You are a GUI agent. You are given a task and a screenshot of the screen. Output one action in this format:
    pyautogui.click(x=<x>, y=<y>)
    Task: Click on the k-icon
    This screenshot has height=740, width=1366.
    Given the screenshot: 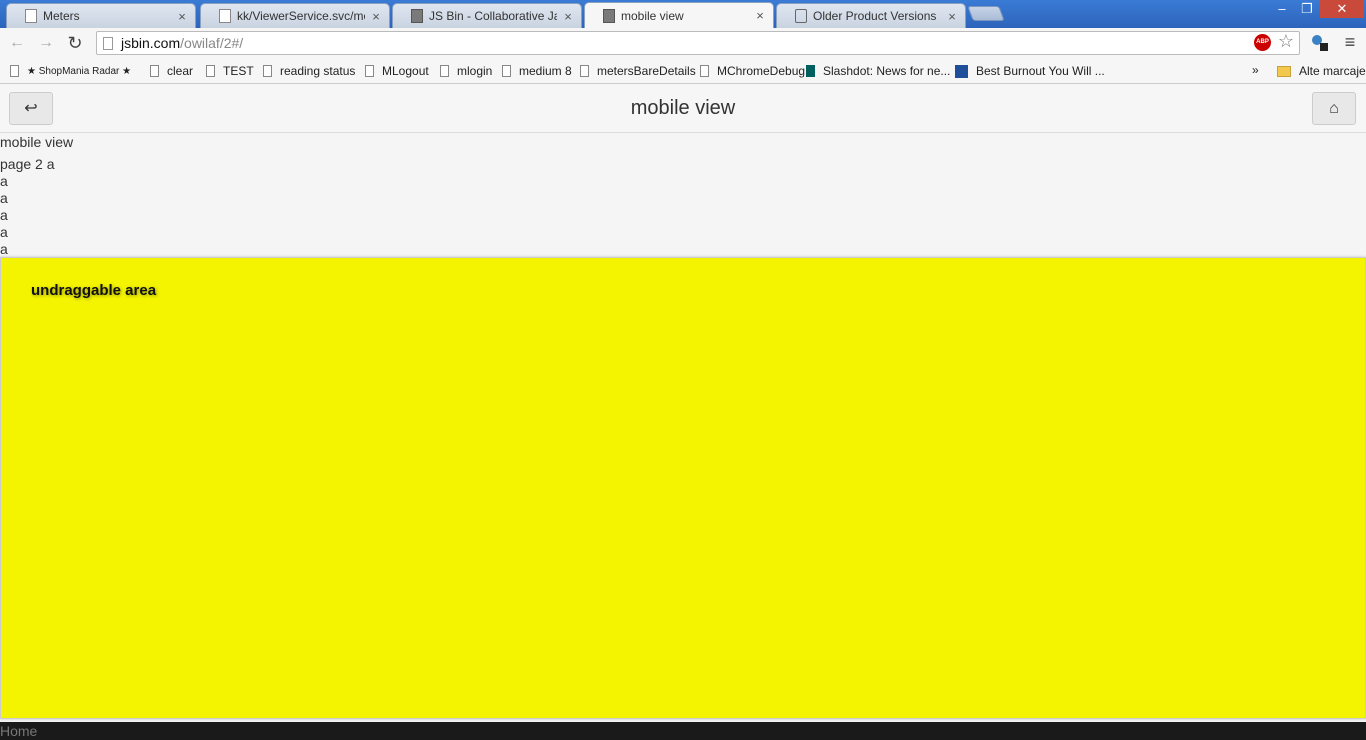 What is the action you would take?
    pyautogui.click(x=961, y=71)
    